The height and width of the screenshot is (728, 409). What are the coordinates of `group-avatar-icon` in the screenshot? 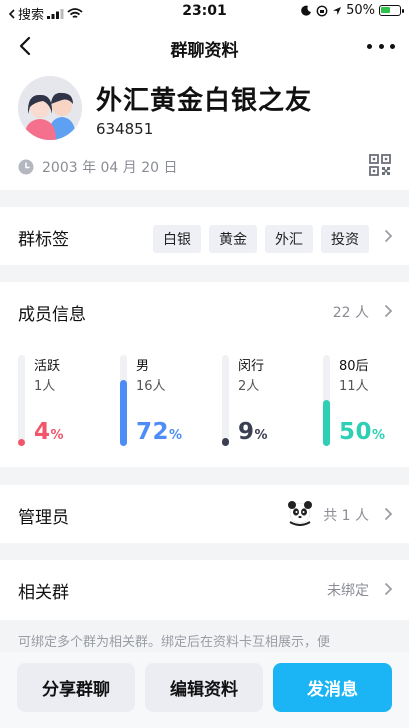 It's located at (50, 108).